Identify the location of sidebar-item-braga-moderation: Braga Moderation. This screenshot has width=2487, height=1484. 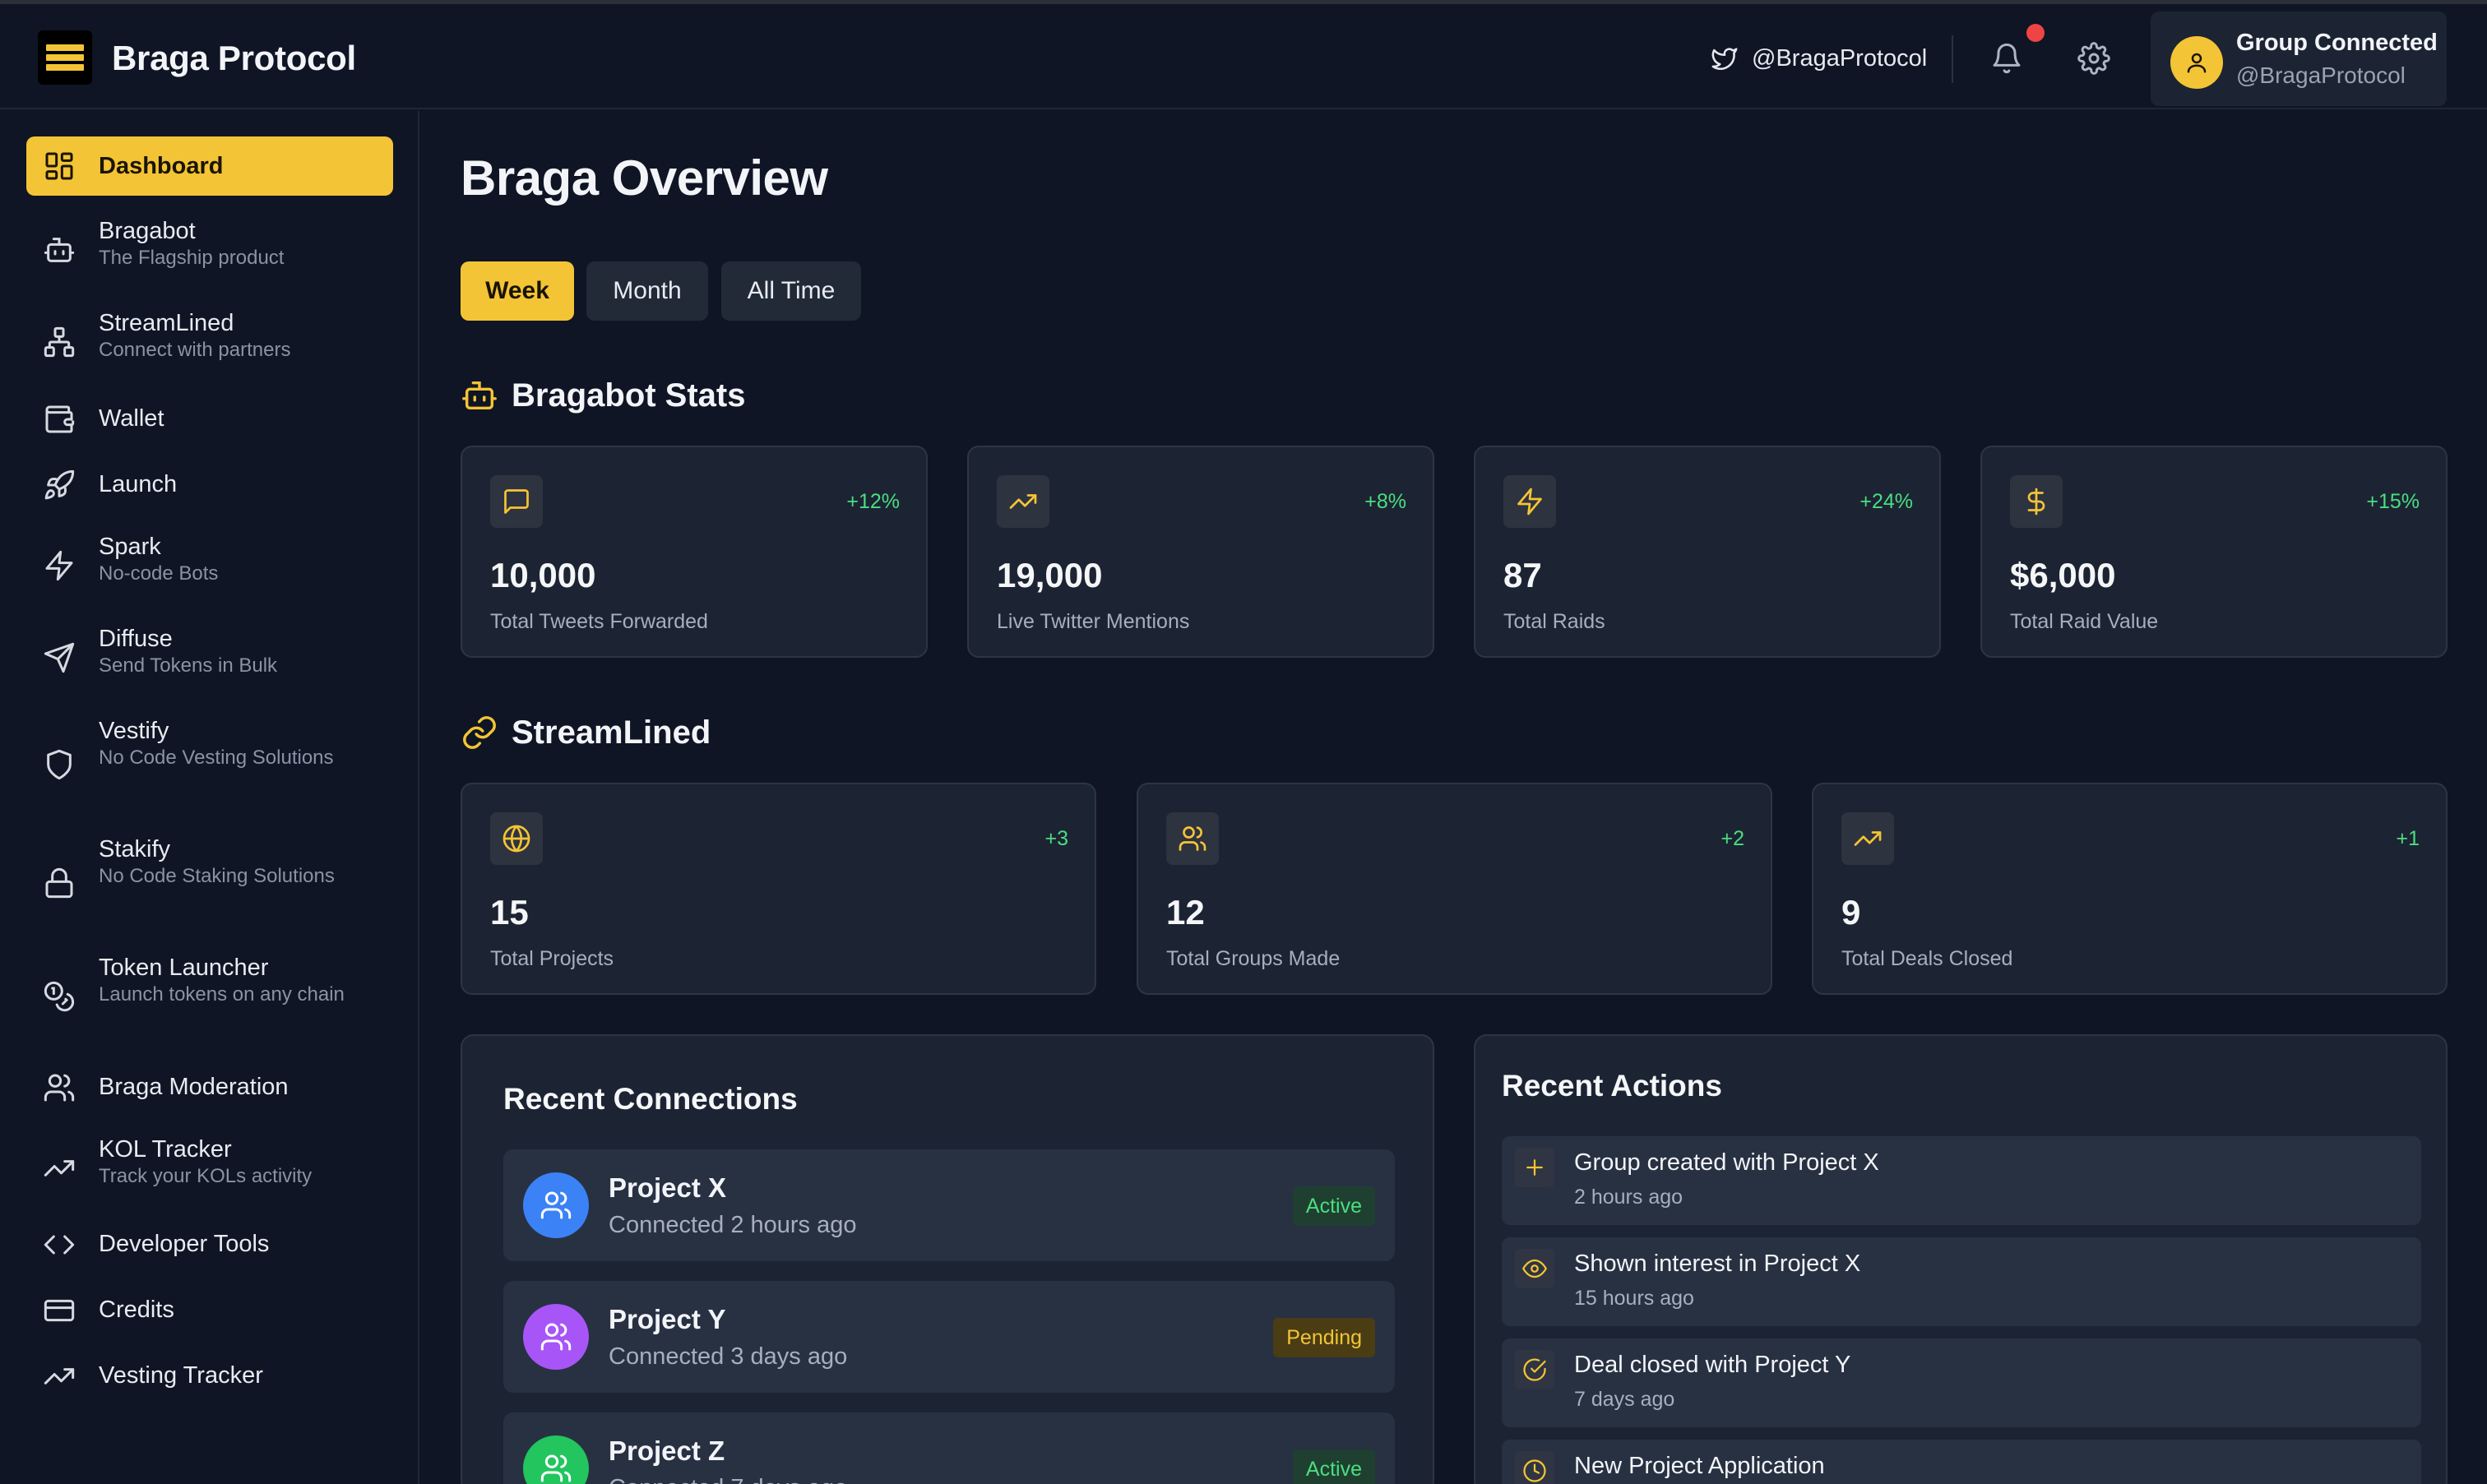
(209, 1086).